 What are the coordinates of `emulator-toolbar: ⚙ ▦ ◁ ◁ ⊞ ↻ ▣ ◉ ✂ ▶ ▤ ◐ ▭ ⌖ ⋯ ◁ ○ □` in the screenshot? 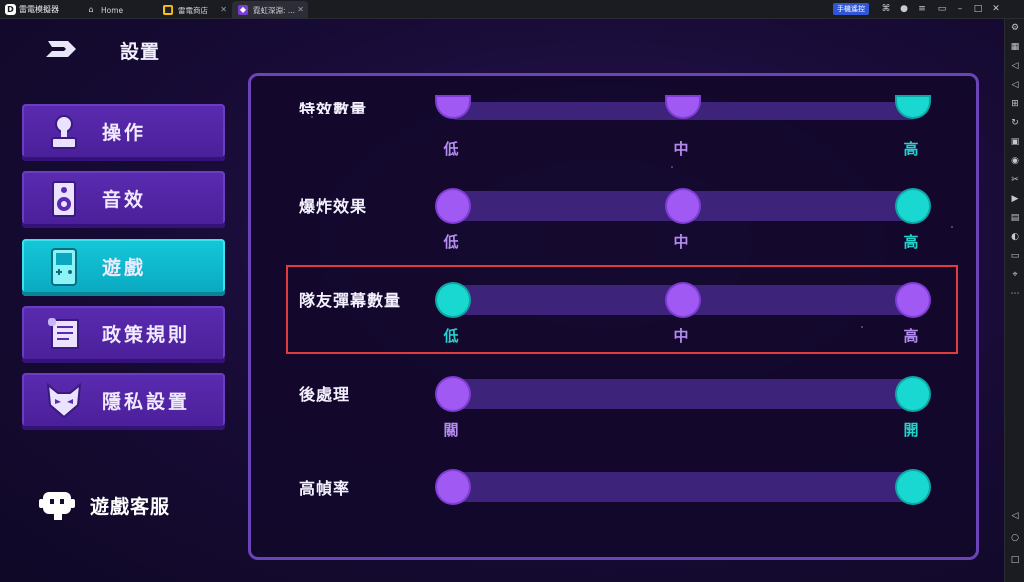 It's located at (1014, 300).